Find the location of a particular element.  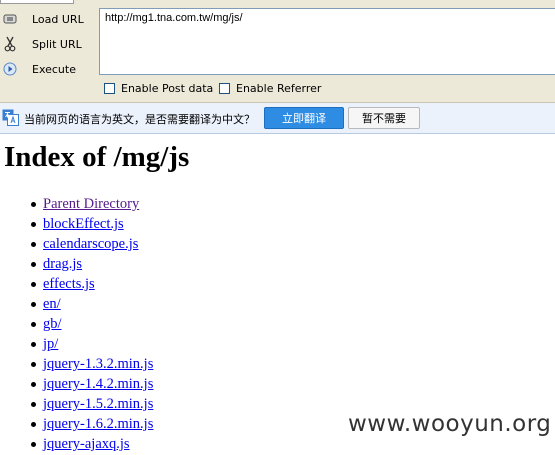

list-item: jquery-1.5.2.min.js is located at coordinates (76, 404).